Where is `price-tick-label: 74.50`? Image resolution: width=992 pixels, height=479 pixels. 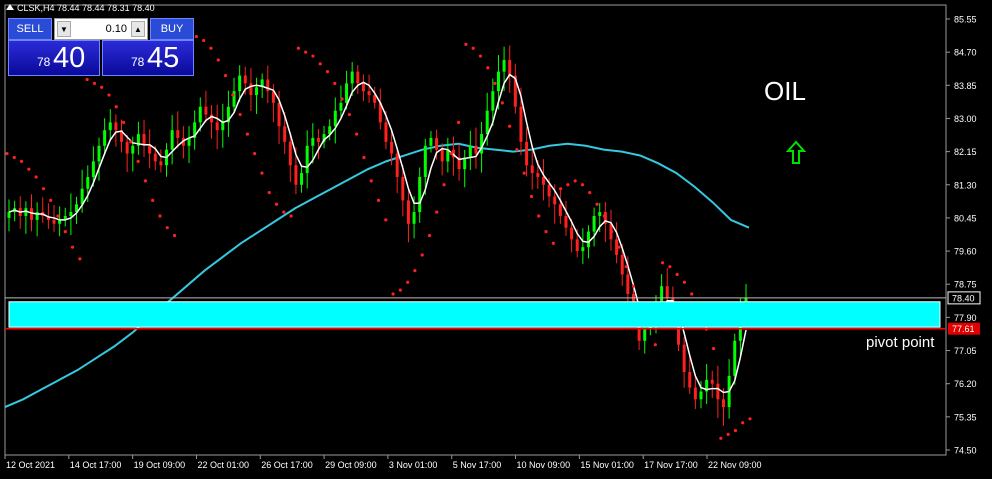 price-tick-label: 74.50 is located at coordinates (965, 451).